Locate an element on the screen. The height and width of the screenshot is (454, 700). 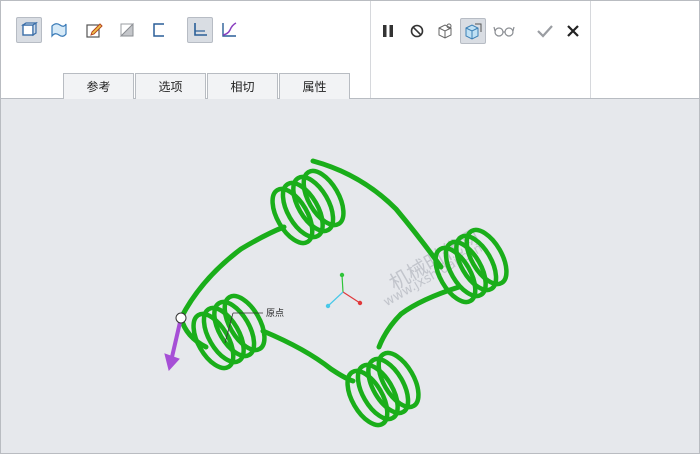
checkmark-icon is located at coordinates (545, 31).